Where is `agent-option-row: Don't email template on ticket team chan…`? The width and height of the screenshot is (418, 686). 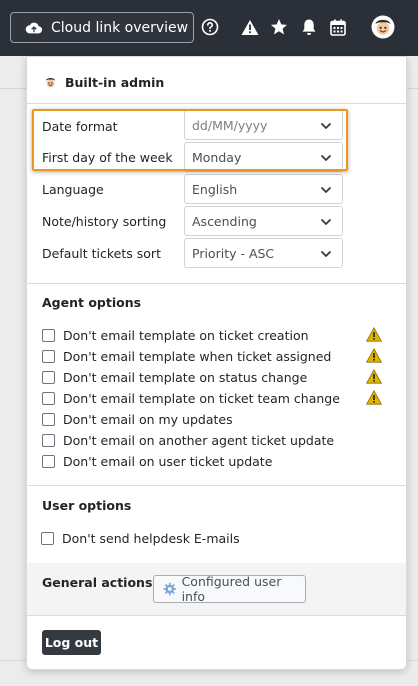 agent-option-row: Don't email template on ticket team chan… is located at coordinates (191, 398).